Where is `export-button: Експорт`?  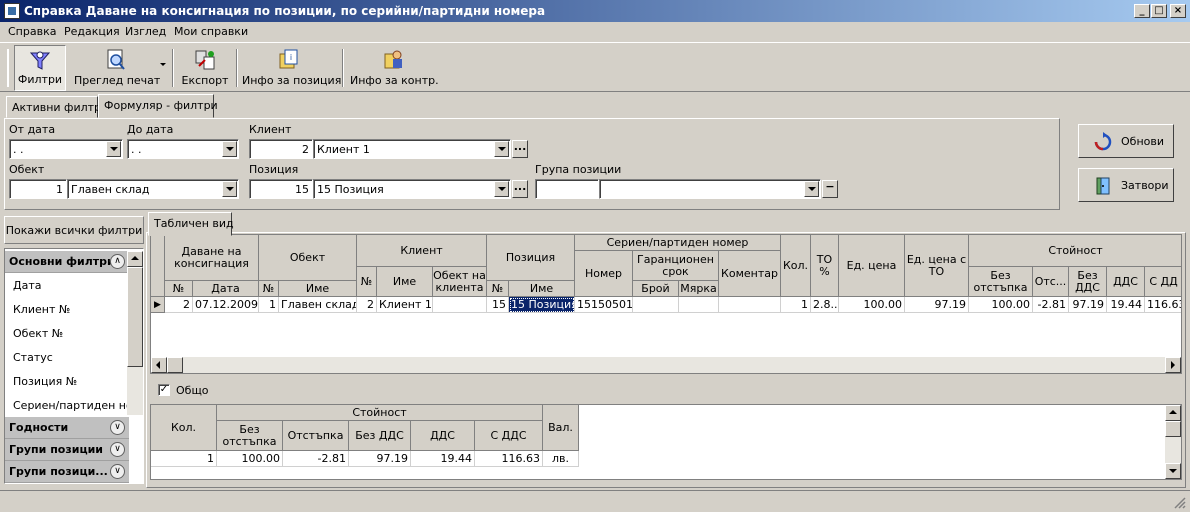
export-button: Експорт is located at coordinates (205, 68).